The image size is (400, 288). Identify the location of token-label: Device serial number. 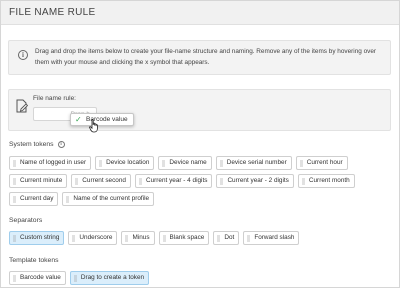
(256, 162).